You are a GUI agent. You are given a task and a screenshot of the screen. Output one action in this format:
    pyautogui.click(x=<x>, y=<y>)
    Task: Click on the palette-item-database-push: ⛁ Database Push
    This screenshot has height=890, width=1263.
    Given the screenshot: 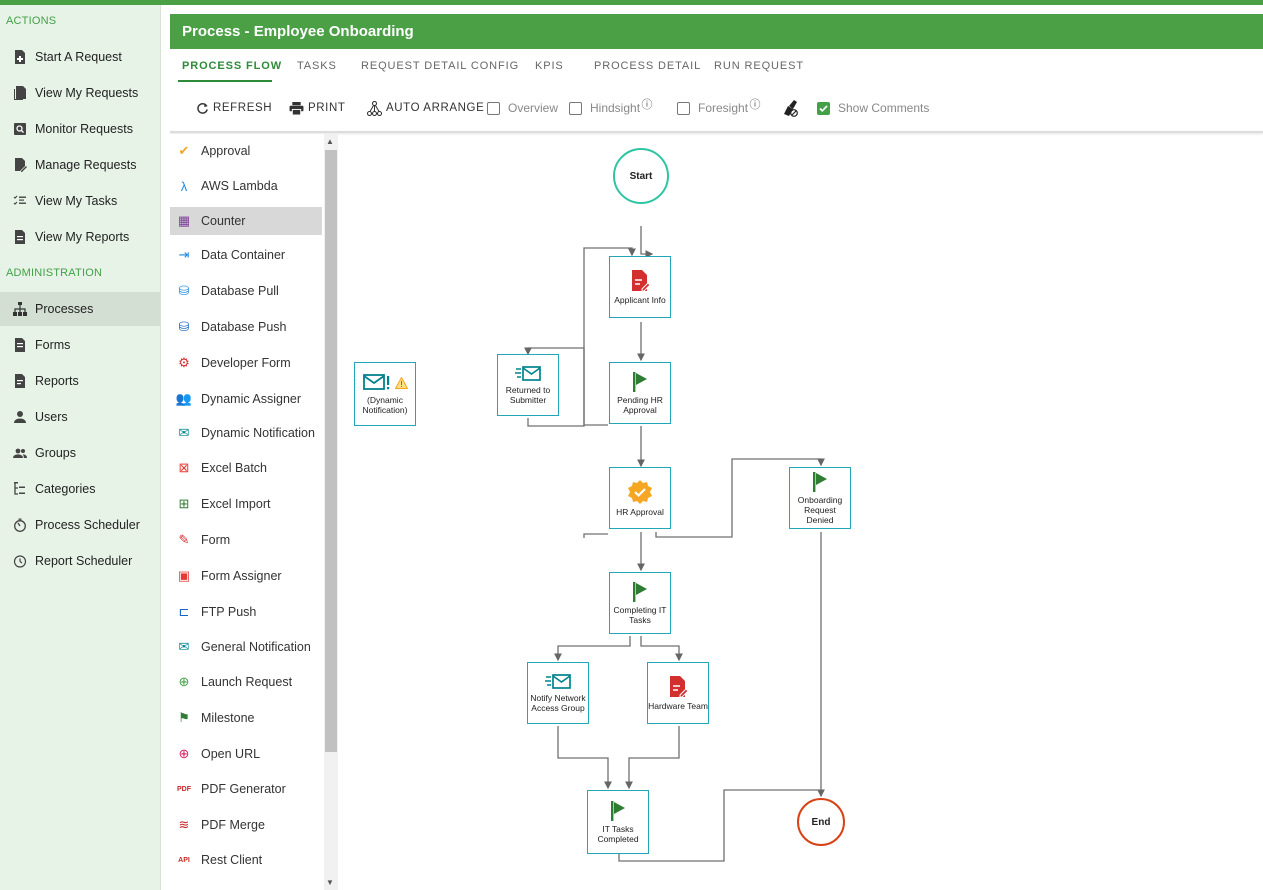 What is the action you would take?
    pyautogui.click(x=246, y=327)
    